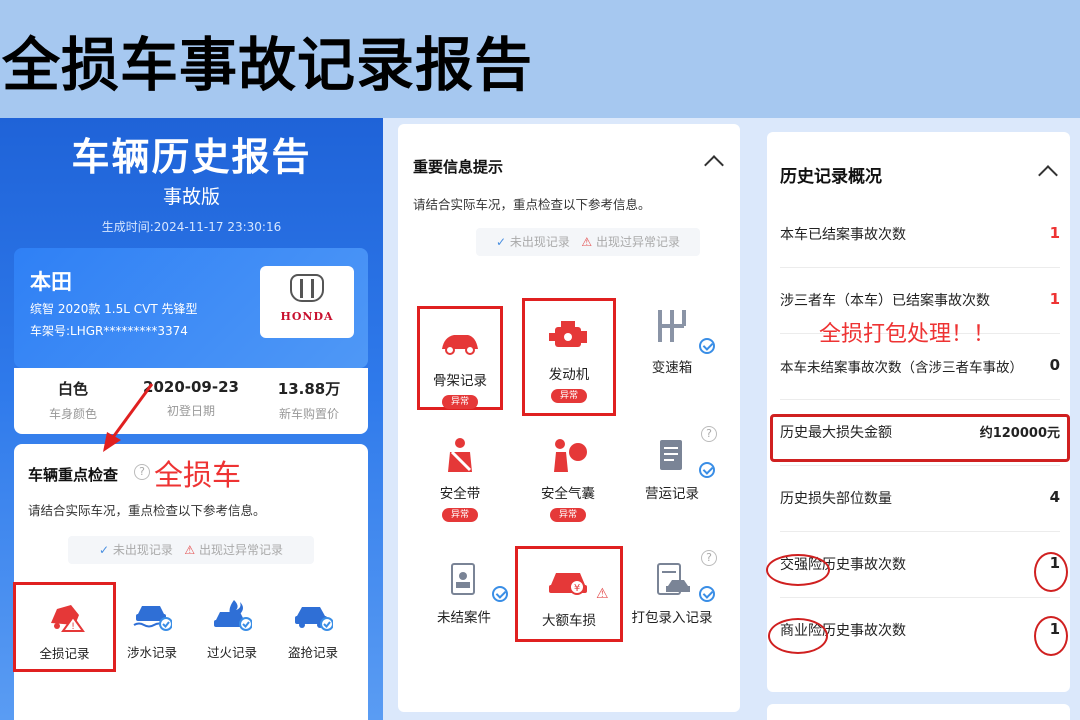 The image size is (1080, 720). I want to click on key-check-item-flood: 涉水记录, so click(152, 627).